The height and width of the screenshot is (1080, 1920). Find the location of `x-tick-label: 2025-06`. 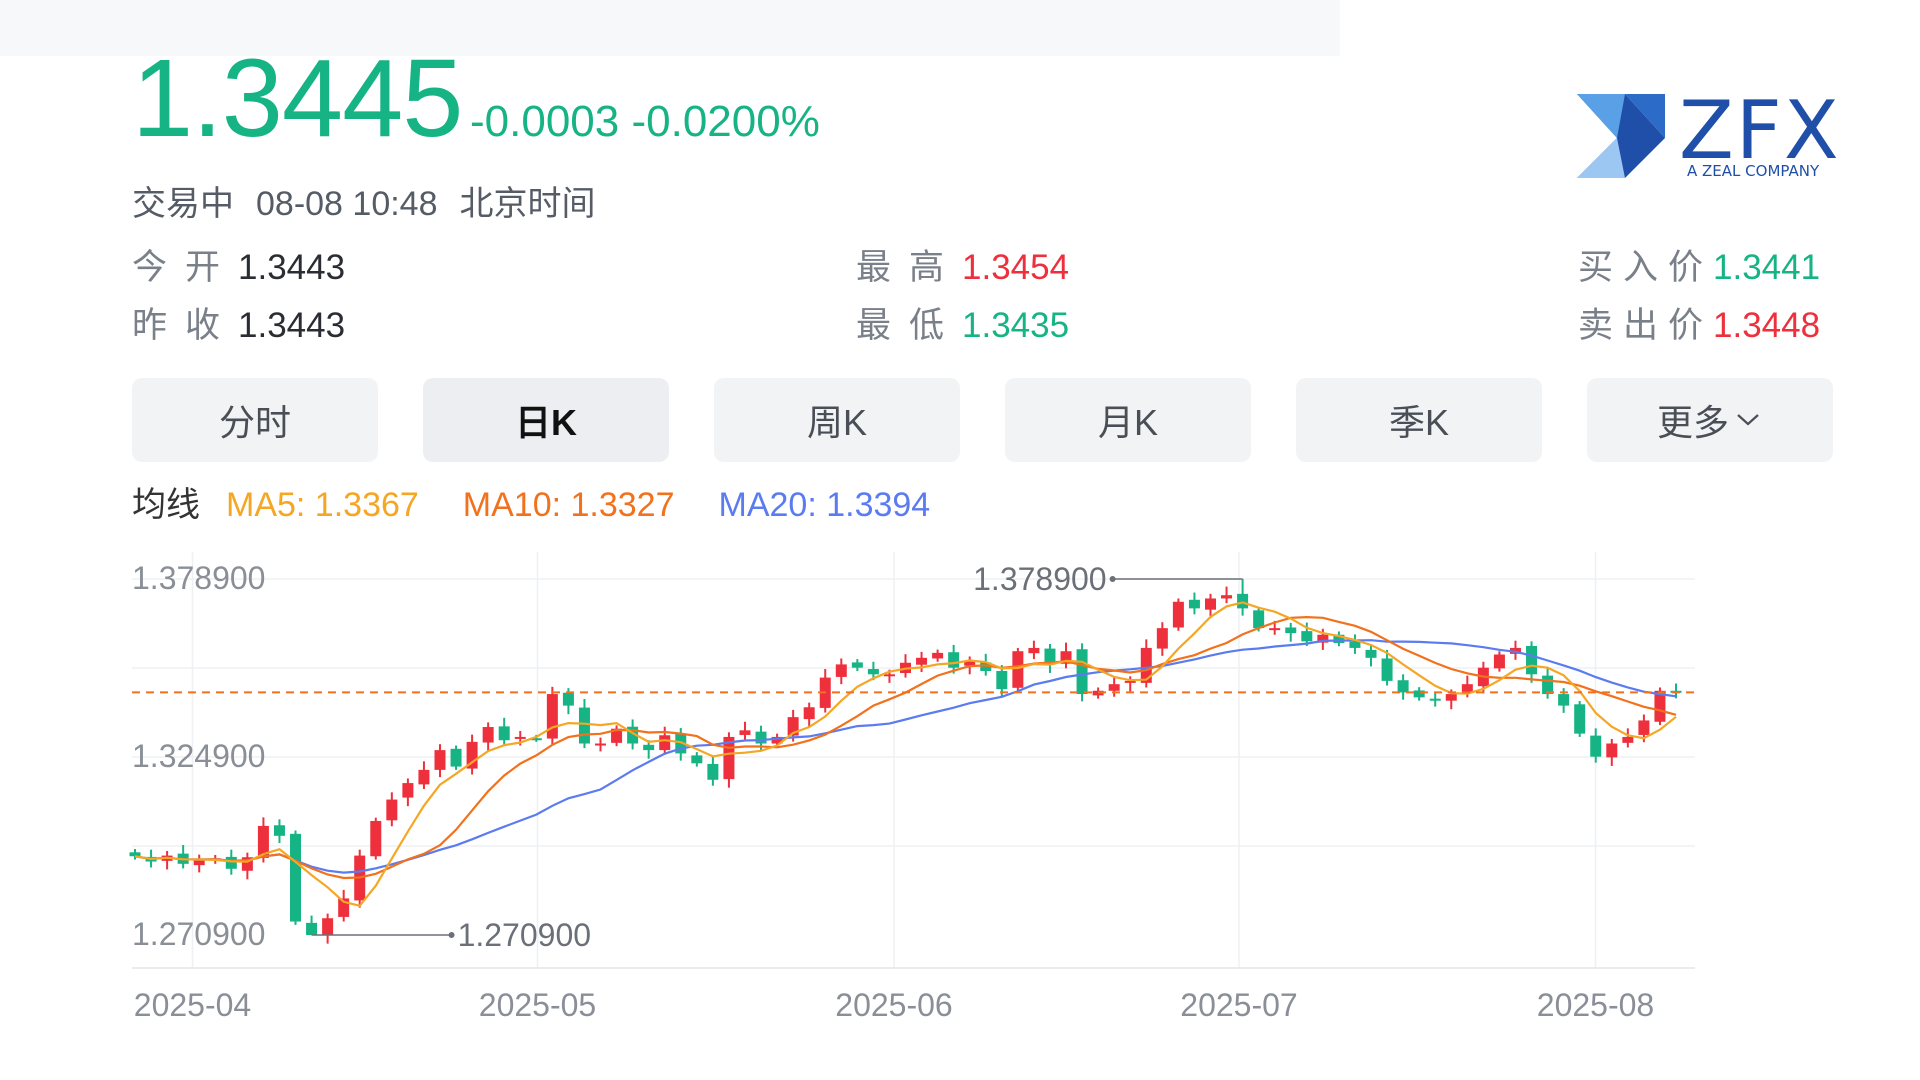

x-tick-label: 2025-06 is located at coordinates (893, 1005).